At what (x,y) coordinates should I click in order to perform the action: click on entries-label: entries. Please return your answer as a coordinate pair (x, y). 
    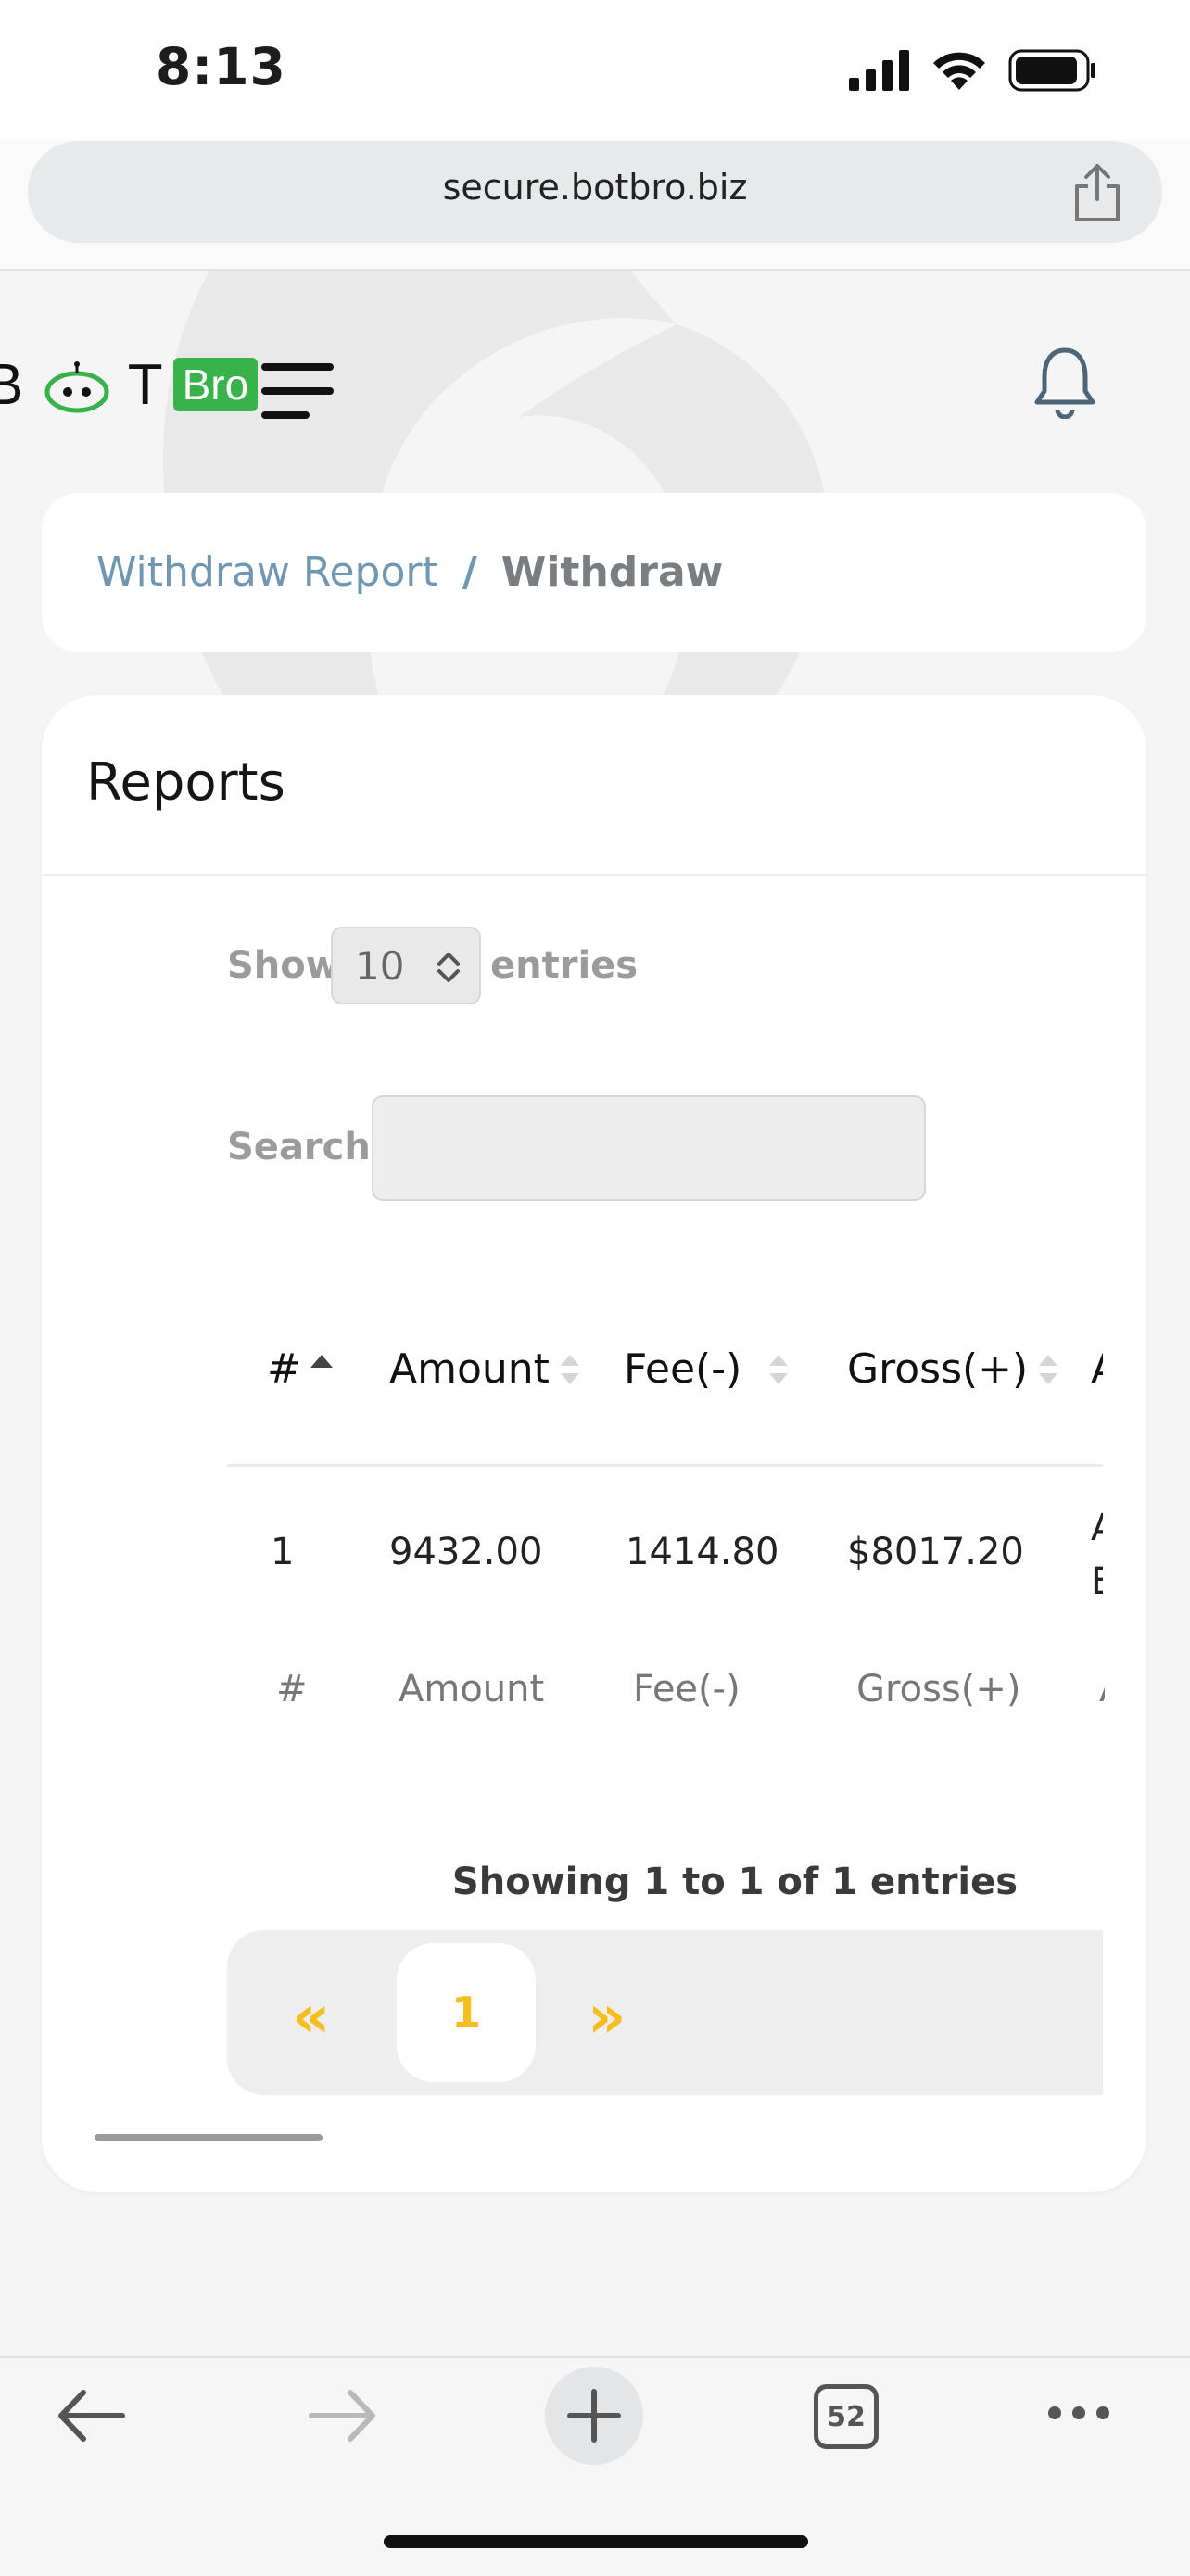
    Looking at the image, I should click on (564, 965).